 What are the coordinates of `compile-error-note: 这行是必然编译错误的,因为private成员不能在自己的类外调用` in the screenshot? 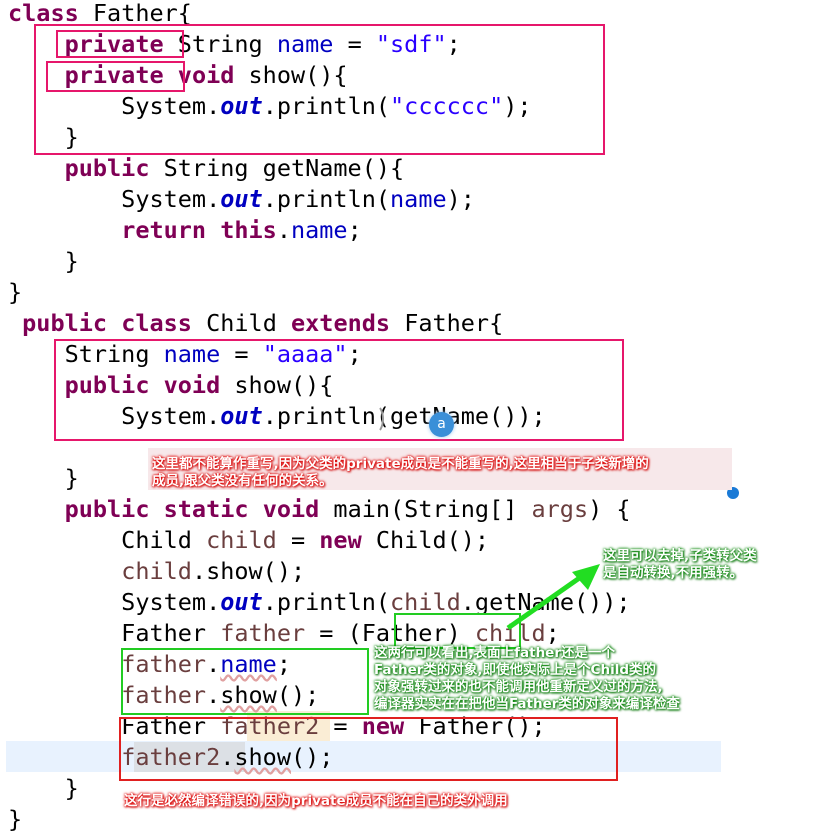 It's located at (316, 801).